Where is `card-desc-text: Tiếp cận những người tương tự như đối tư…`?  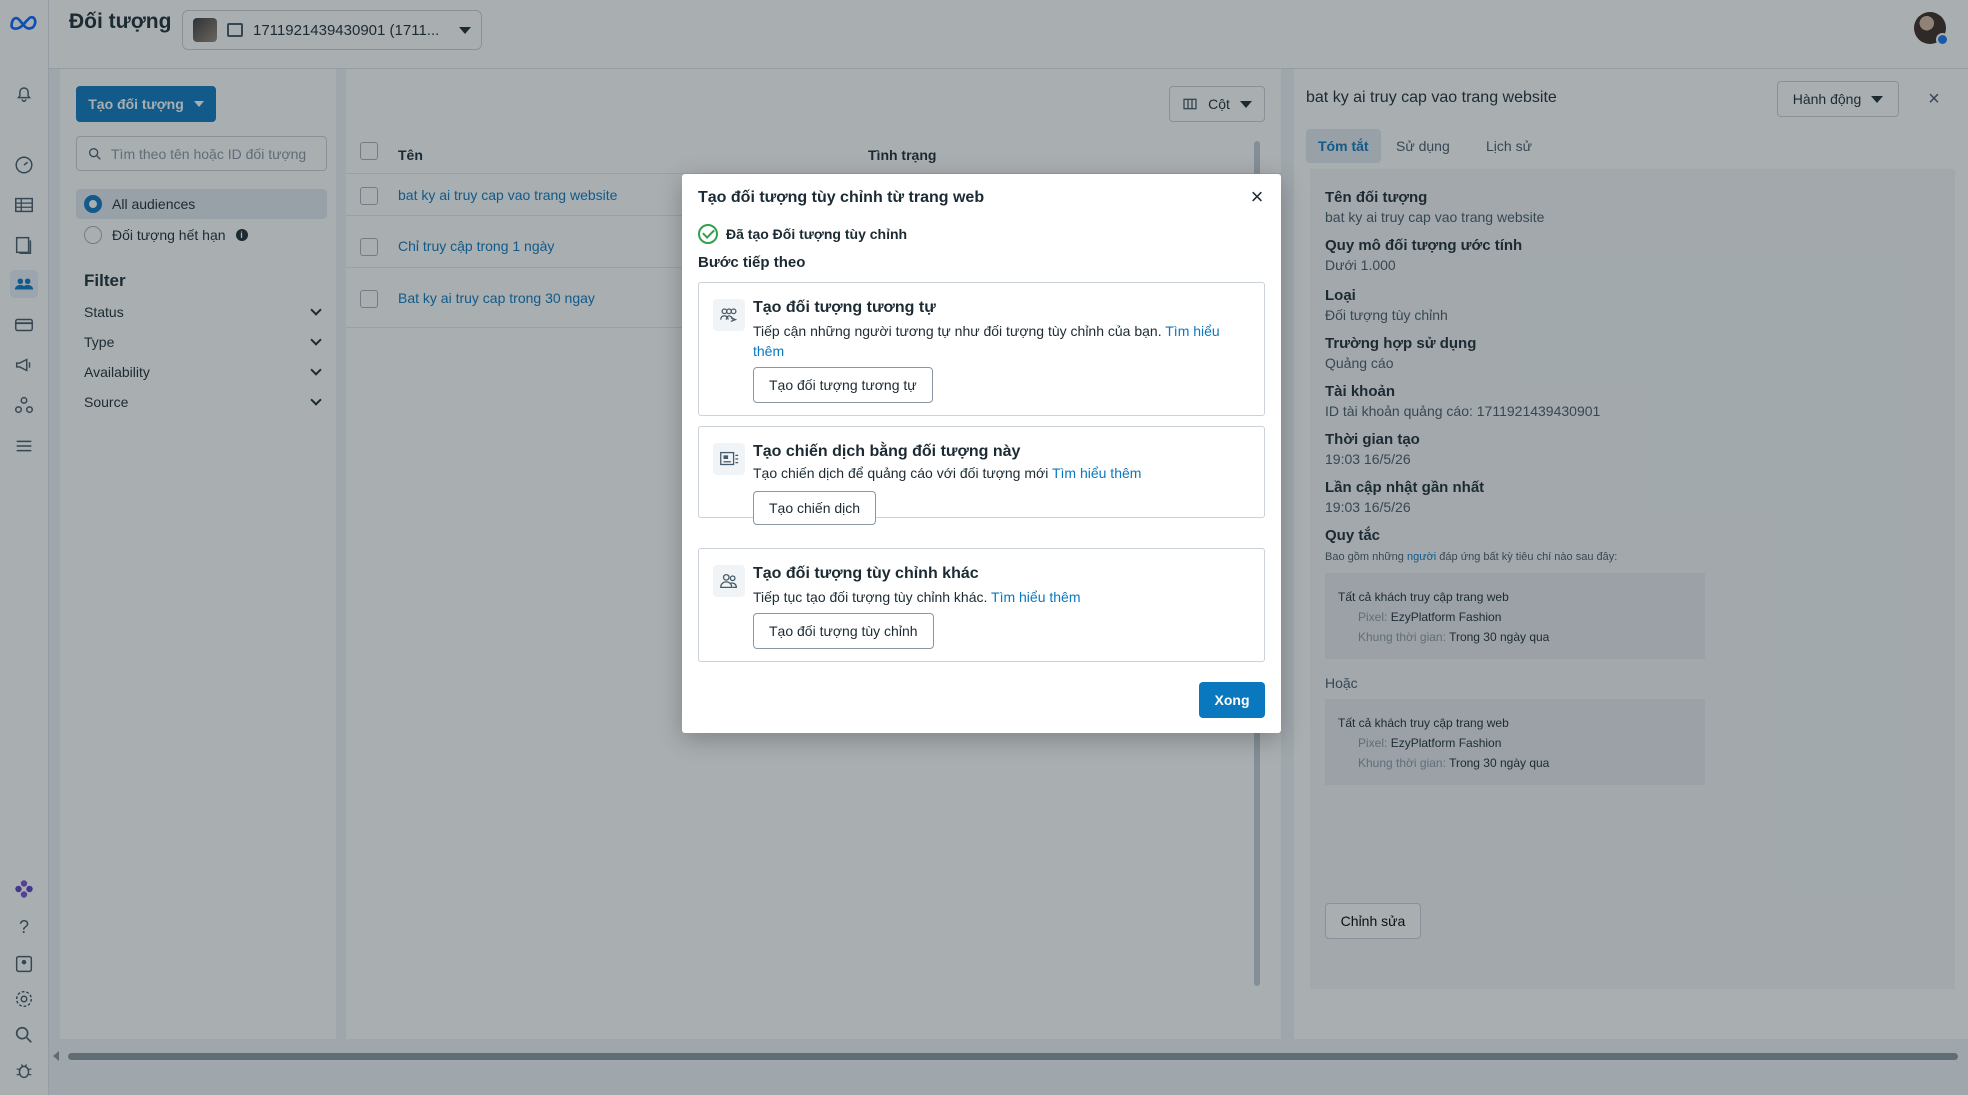
card-desc-text: Tiếp cận những người tương tự như đối tư… is located at coordinates (957, 331).